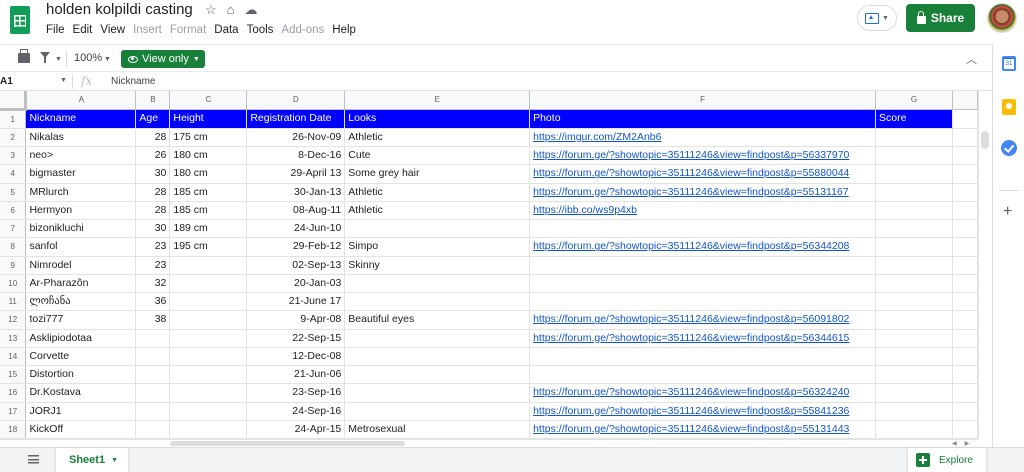 The width and height of the screenshot is (1024, 472). Describe the element at coordinates (153, 229) in the screenshot. I see `grid-cell: 30` at that location.